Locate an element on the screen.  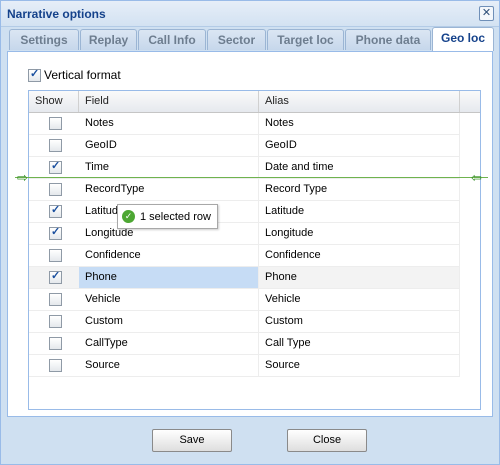
table-row: Notes Notes is located at coordinates (244, 124).